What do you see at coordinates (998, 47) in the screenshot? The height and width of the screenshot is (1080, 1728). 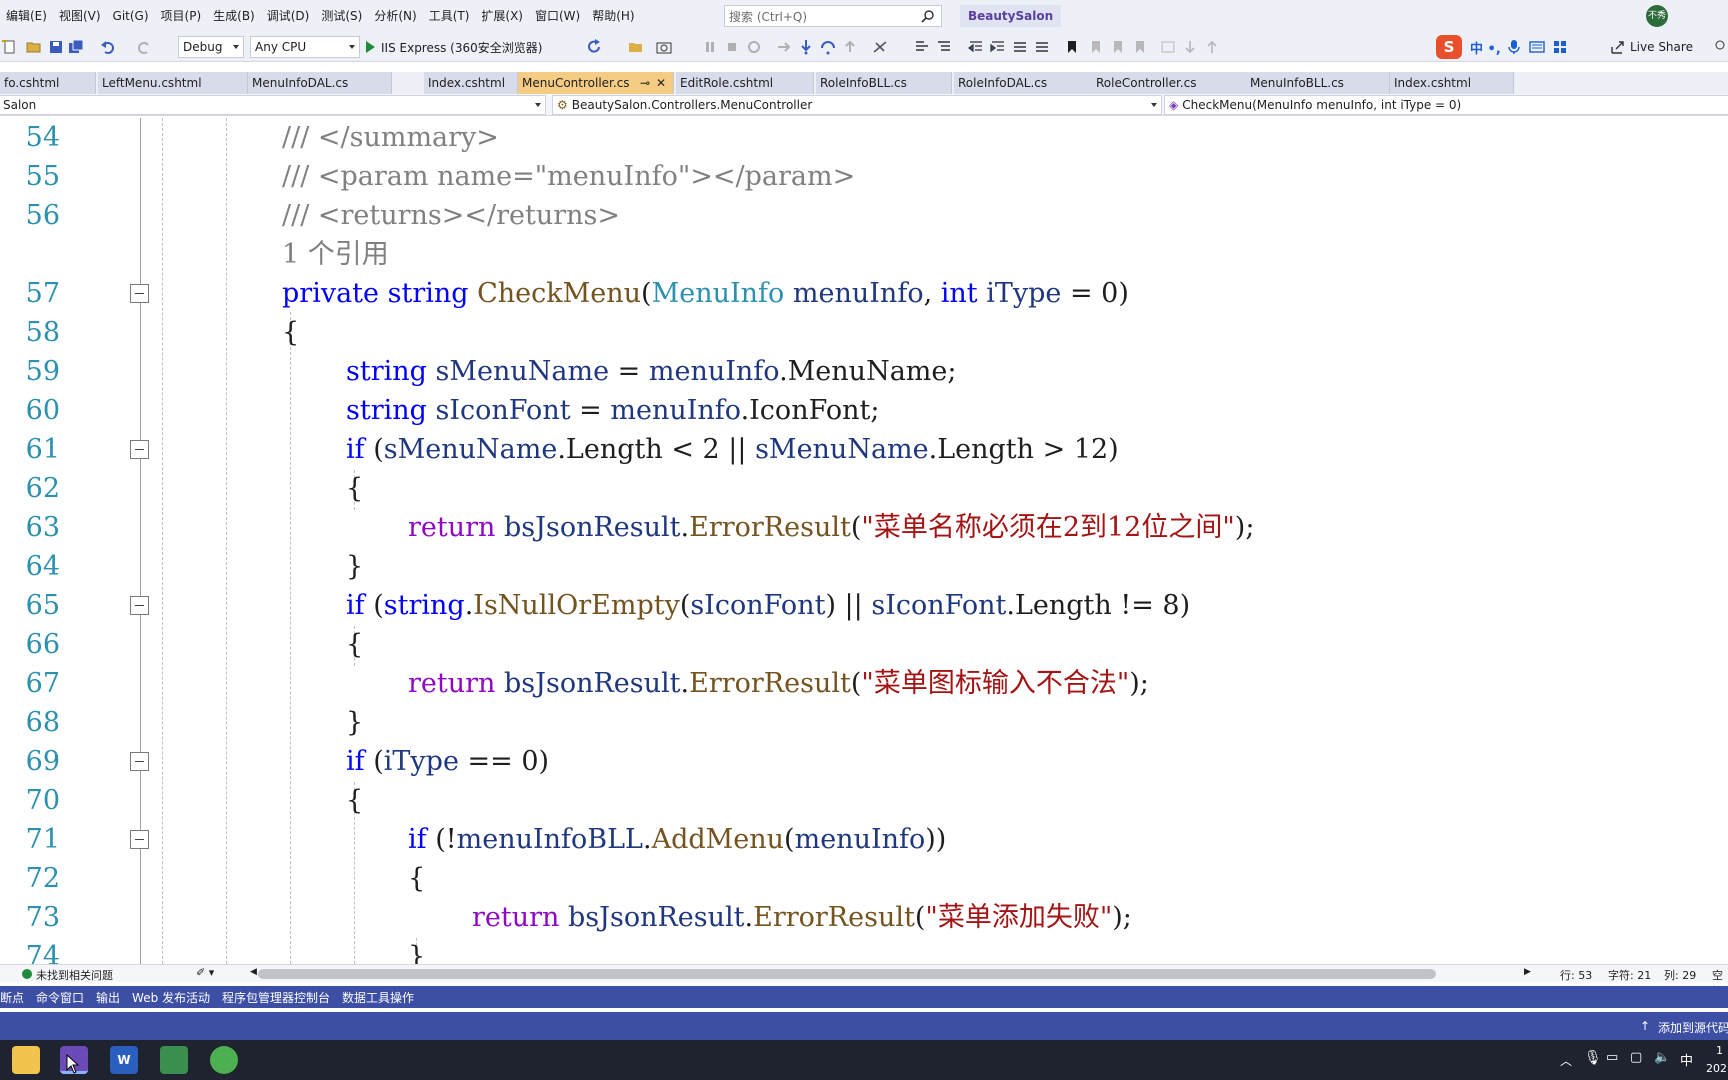 I see `indent-icon` at bounding box center [998, 47].